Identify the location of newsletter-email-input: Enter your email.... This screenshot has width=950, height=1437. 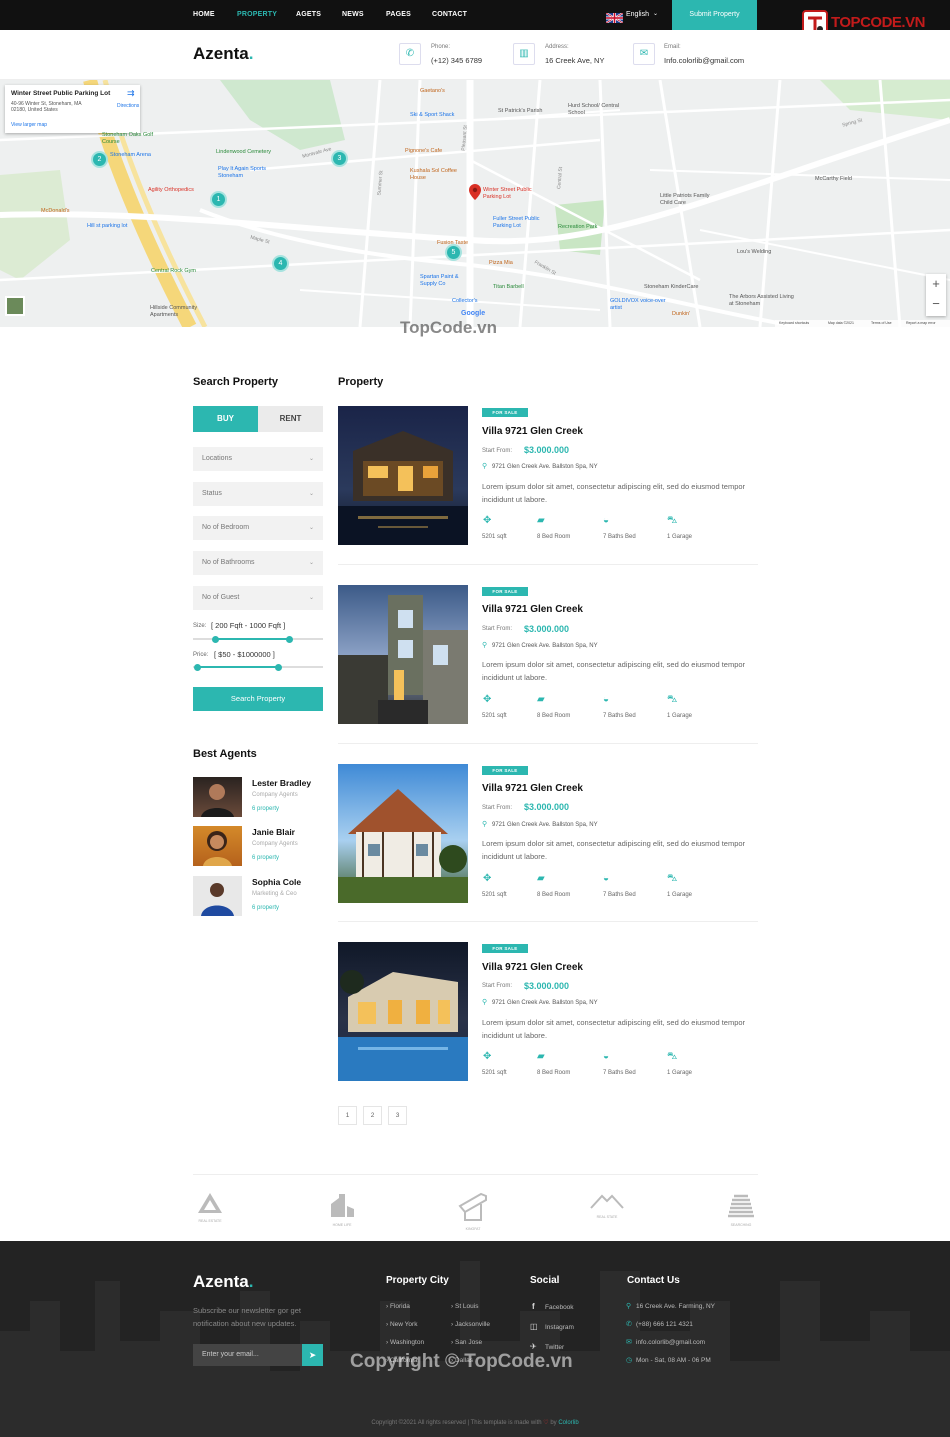
(247, 1355).